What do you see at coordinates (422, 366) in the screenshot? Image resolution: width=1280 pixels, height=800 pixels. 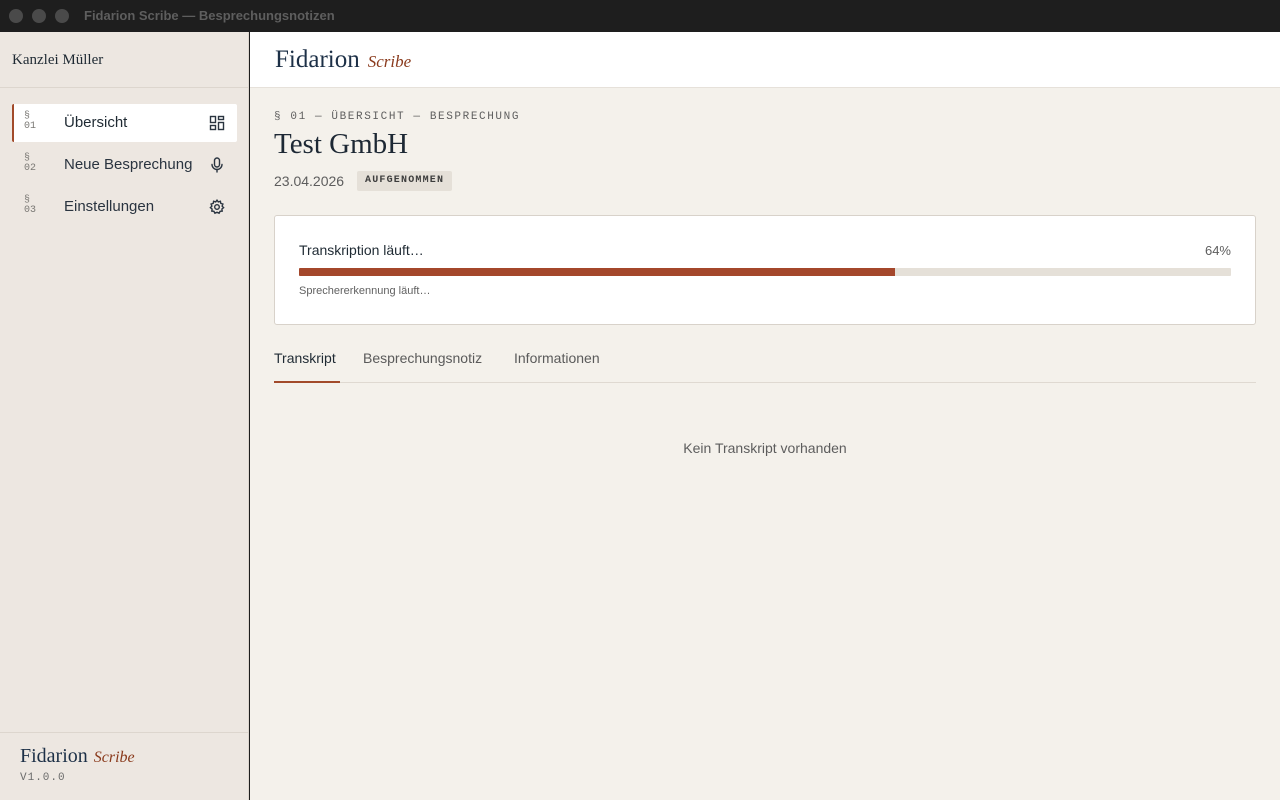 I see `tab-meeting-note: Besprechungsnotiz` at bounding box center [422, 366].